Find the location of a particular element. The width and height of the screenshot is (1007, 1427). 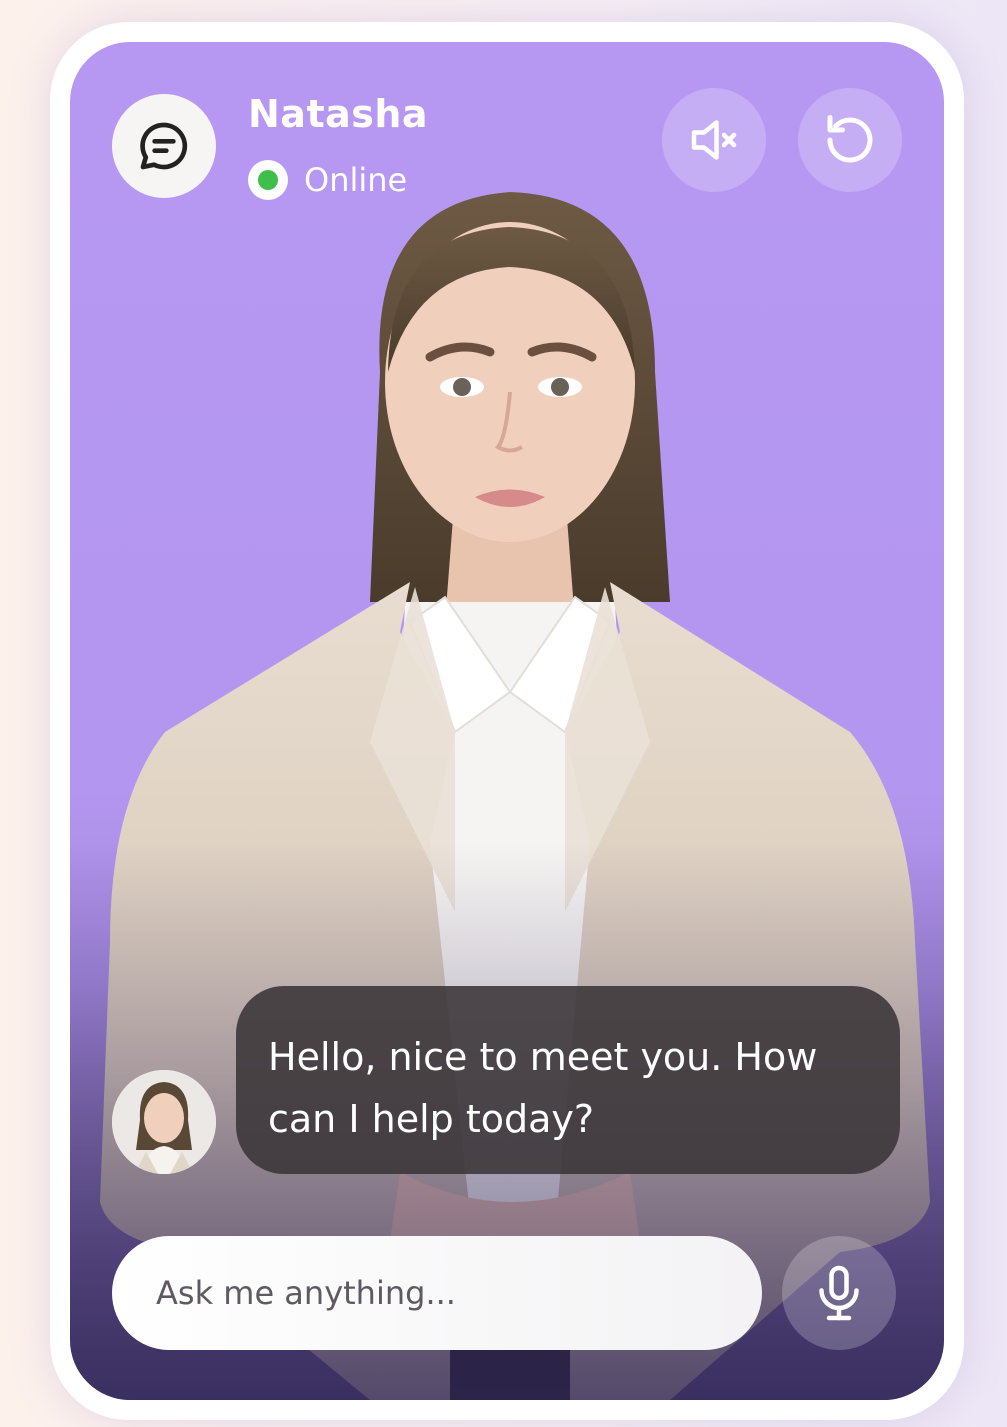

avatar-thumbnail is located at coordinates (164, 1122).